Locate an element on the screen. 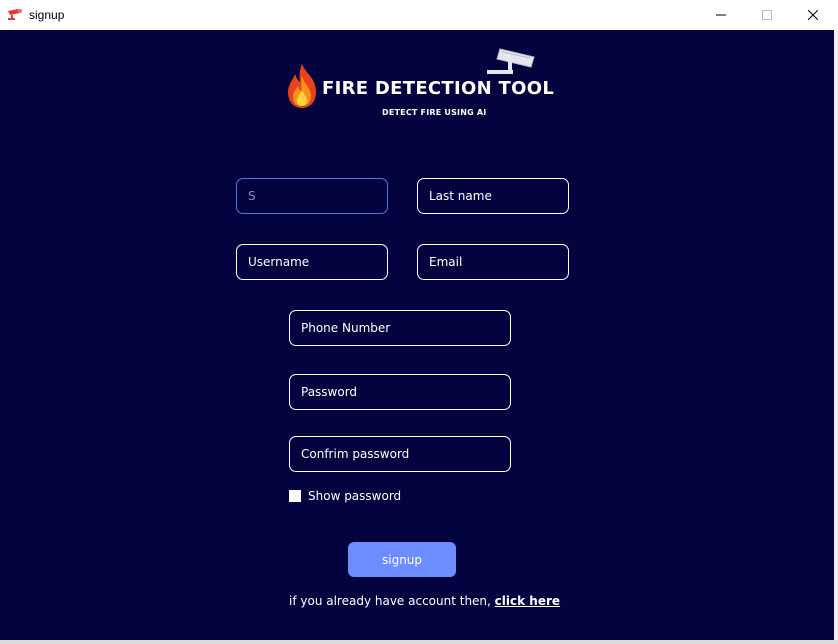  username-input is located at coordinates (312, 262).